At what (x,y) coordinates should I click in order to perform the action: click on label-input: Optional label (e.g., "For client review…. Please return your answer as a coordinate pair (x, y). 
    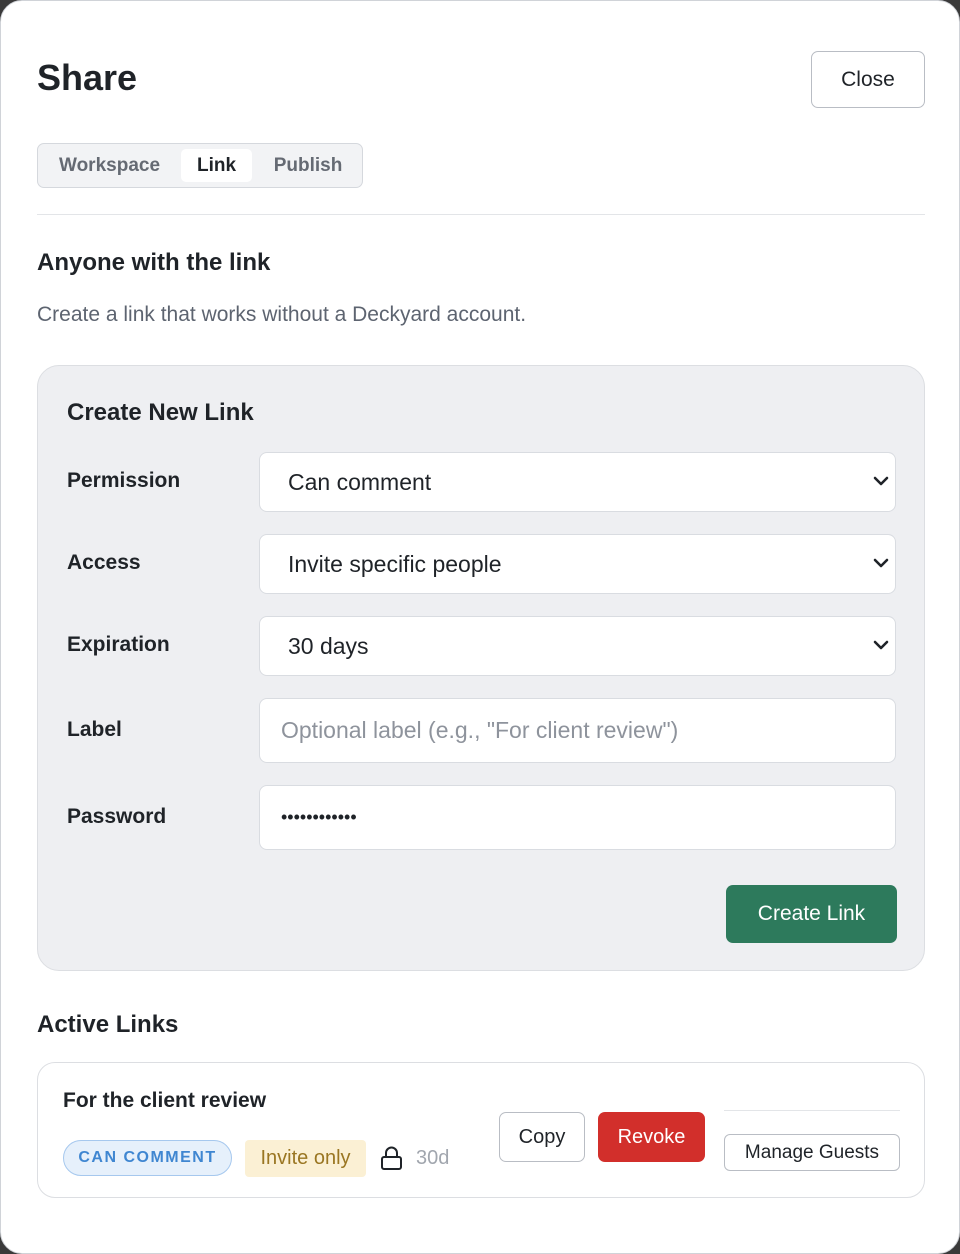
    Looking at the image, I should click on (577, 730).